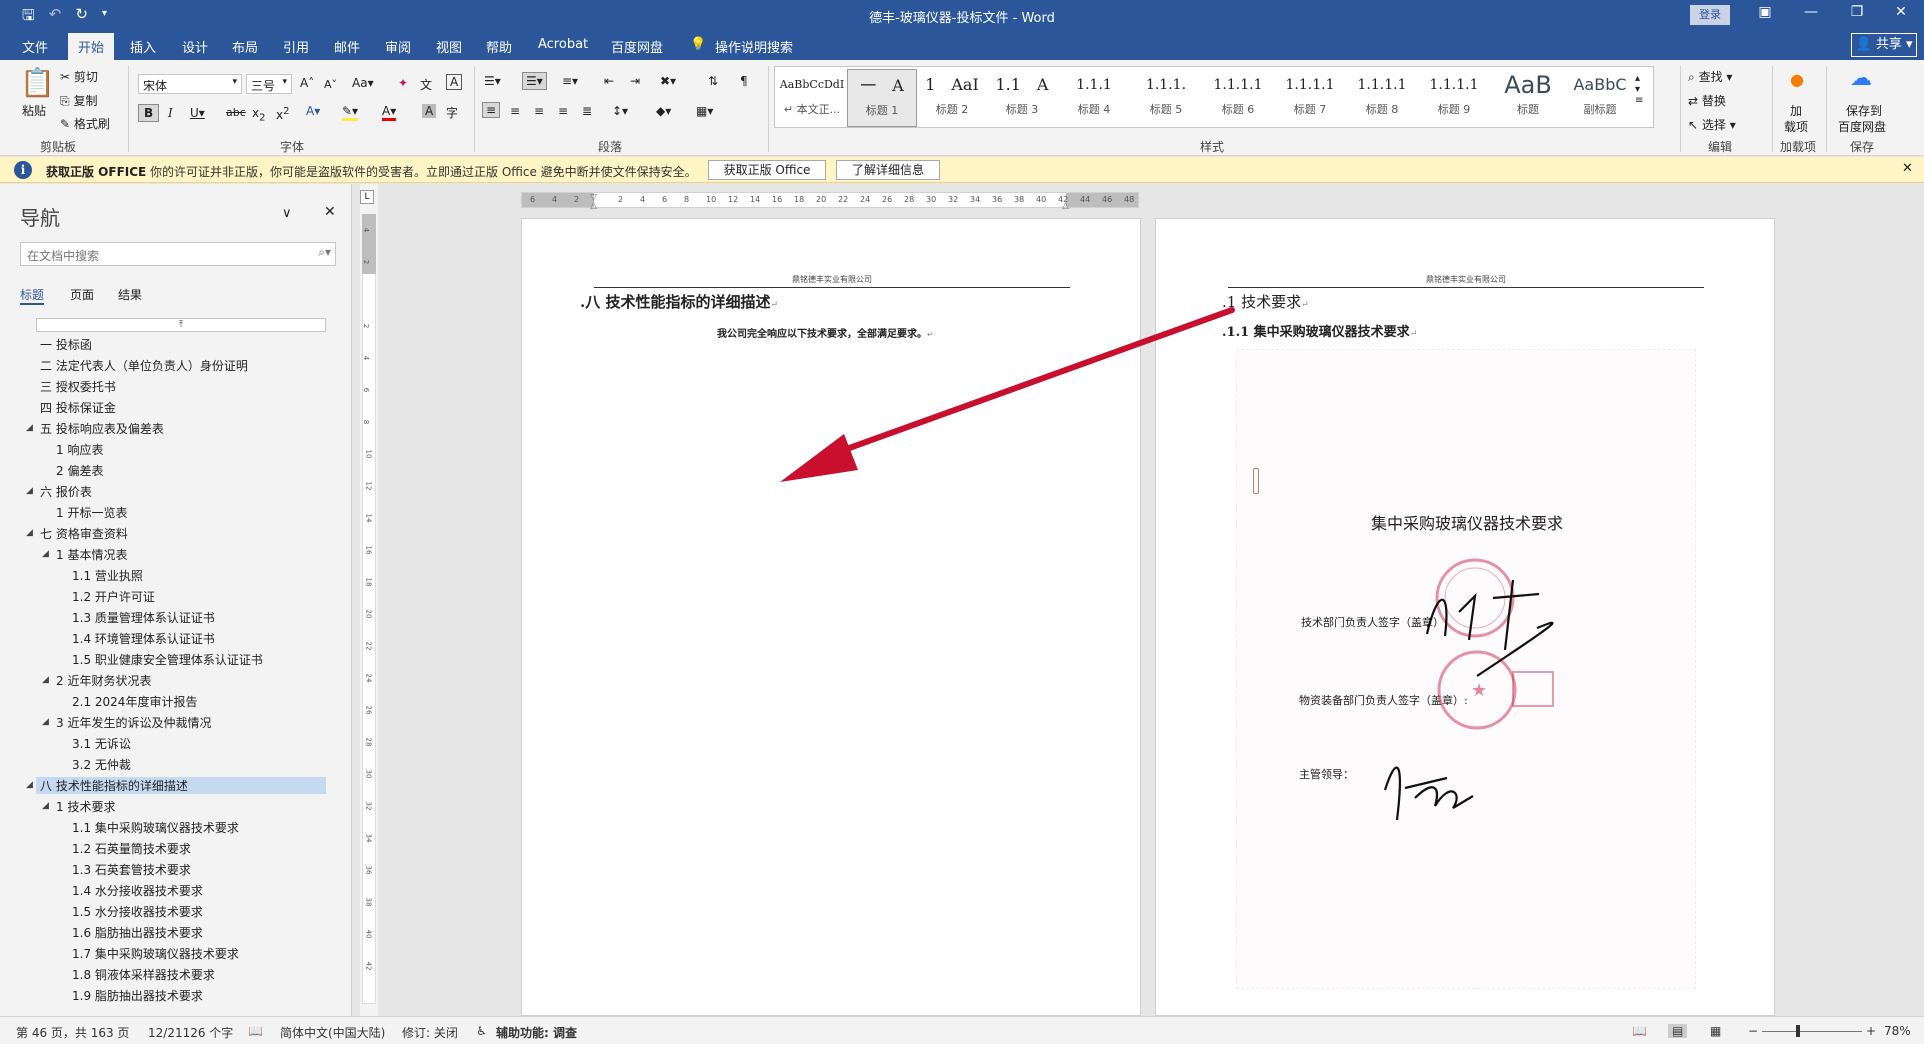 This screenshot has width=1924, height=1044. I want to click on learn-more-button: 了解详细信息, so click(888, 170).